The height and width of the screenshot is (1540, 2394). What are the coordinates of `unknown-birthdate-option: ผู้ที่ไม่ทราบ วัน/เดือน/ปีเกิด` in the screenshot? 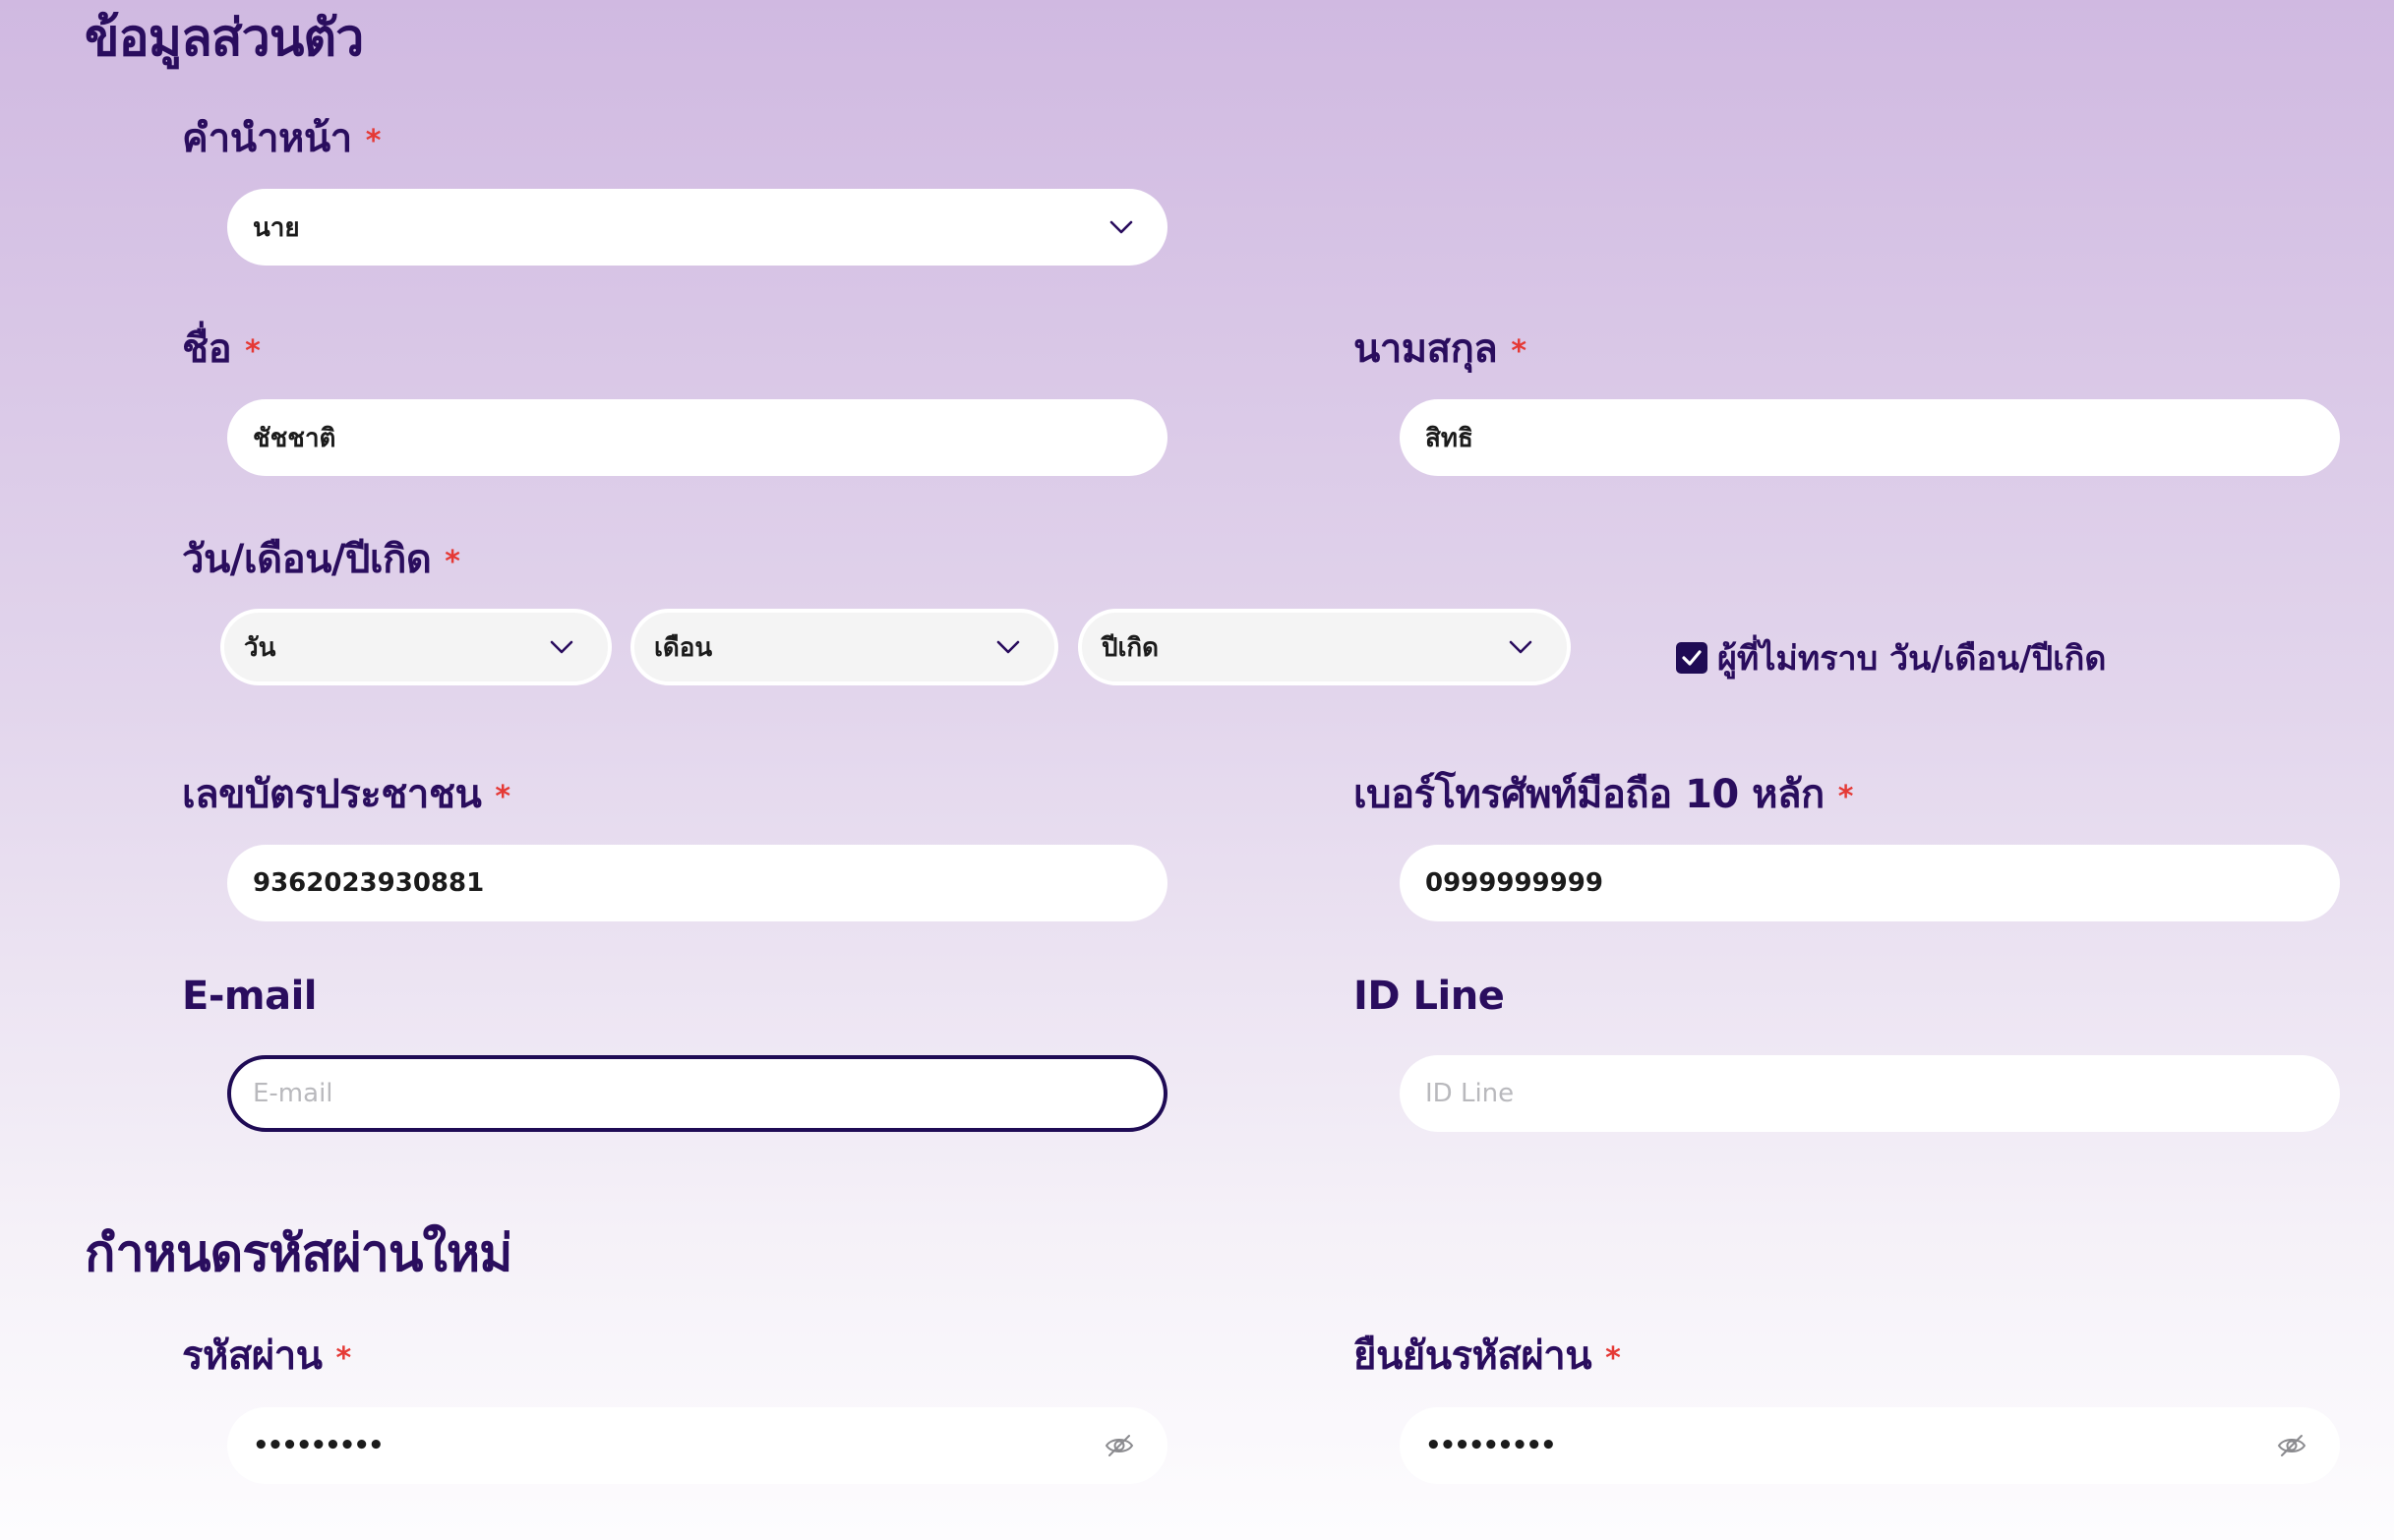 It's located at (1891, 658).